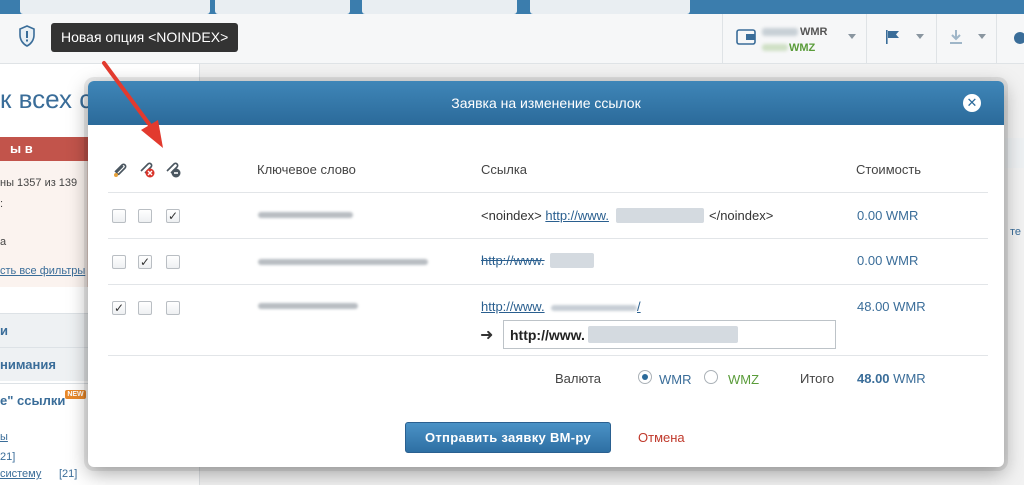  I want to click on sidebar-link: ы, so click(4, 437).